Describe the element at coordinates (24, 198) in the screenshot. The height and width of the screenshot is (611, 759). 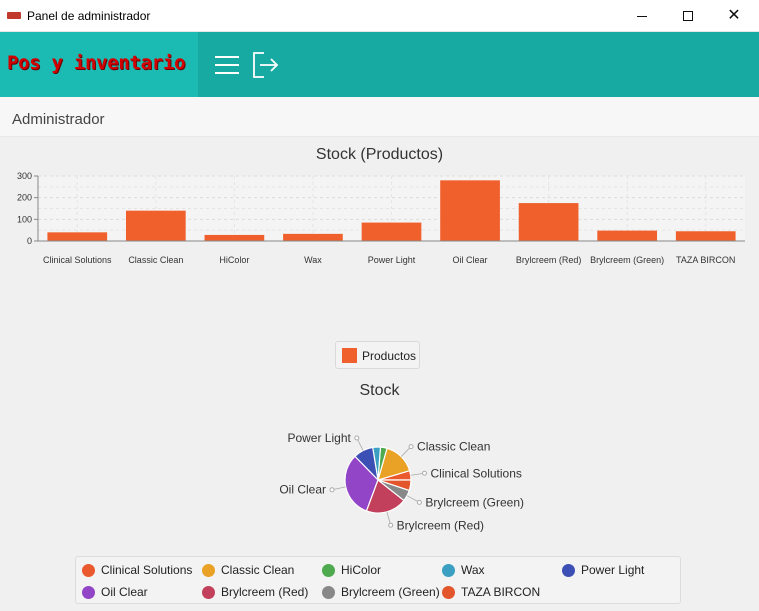
I see `y-tick-label: 200` at that location.